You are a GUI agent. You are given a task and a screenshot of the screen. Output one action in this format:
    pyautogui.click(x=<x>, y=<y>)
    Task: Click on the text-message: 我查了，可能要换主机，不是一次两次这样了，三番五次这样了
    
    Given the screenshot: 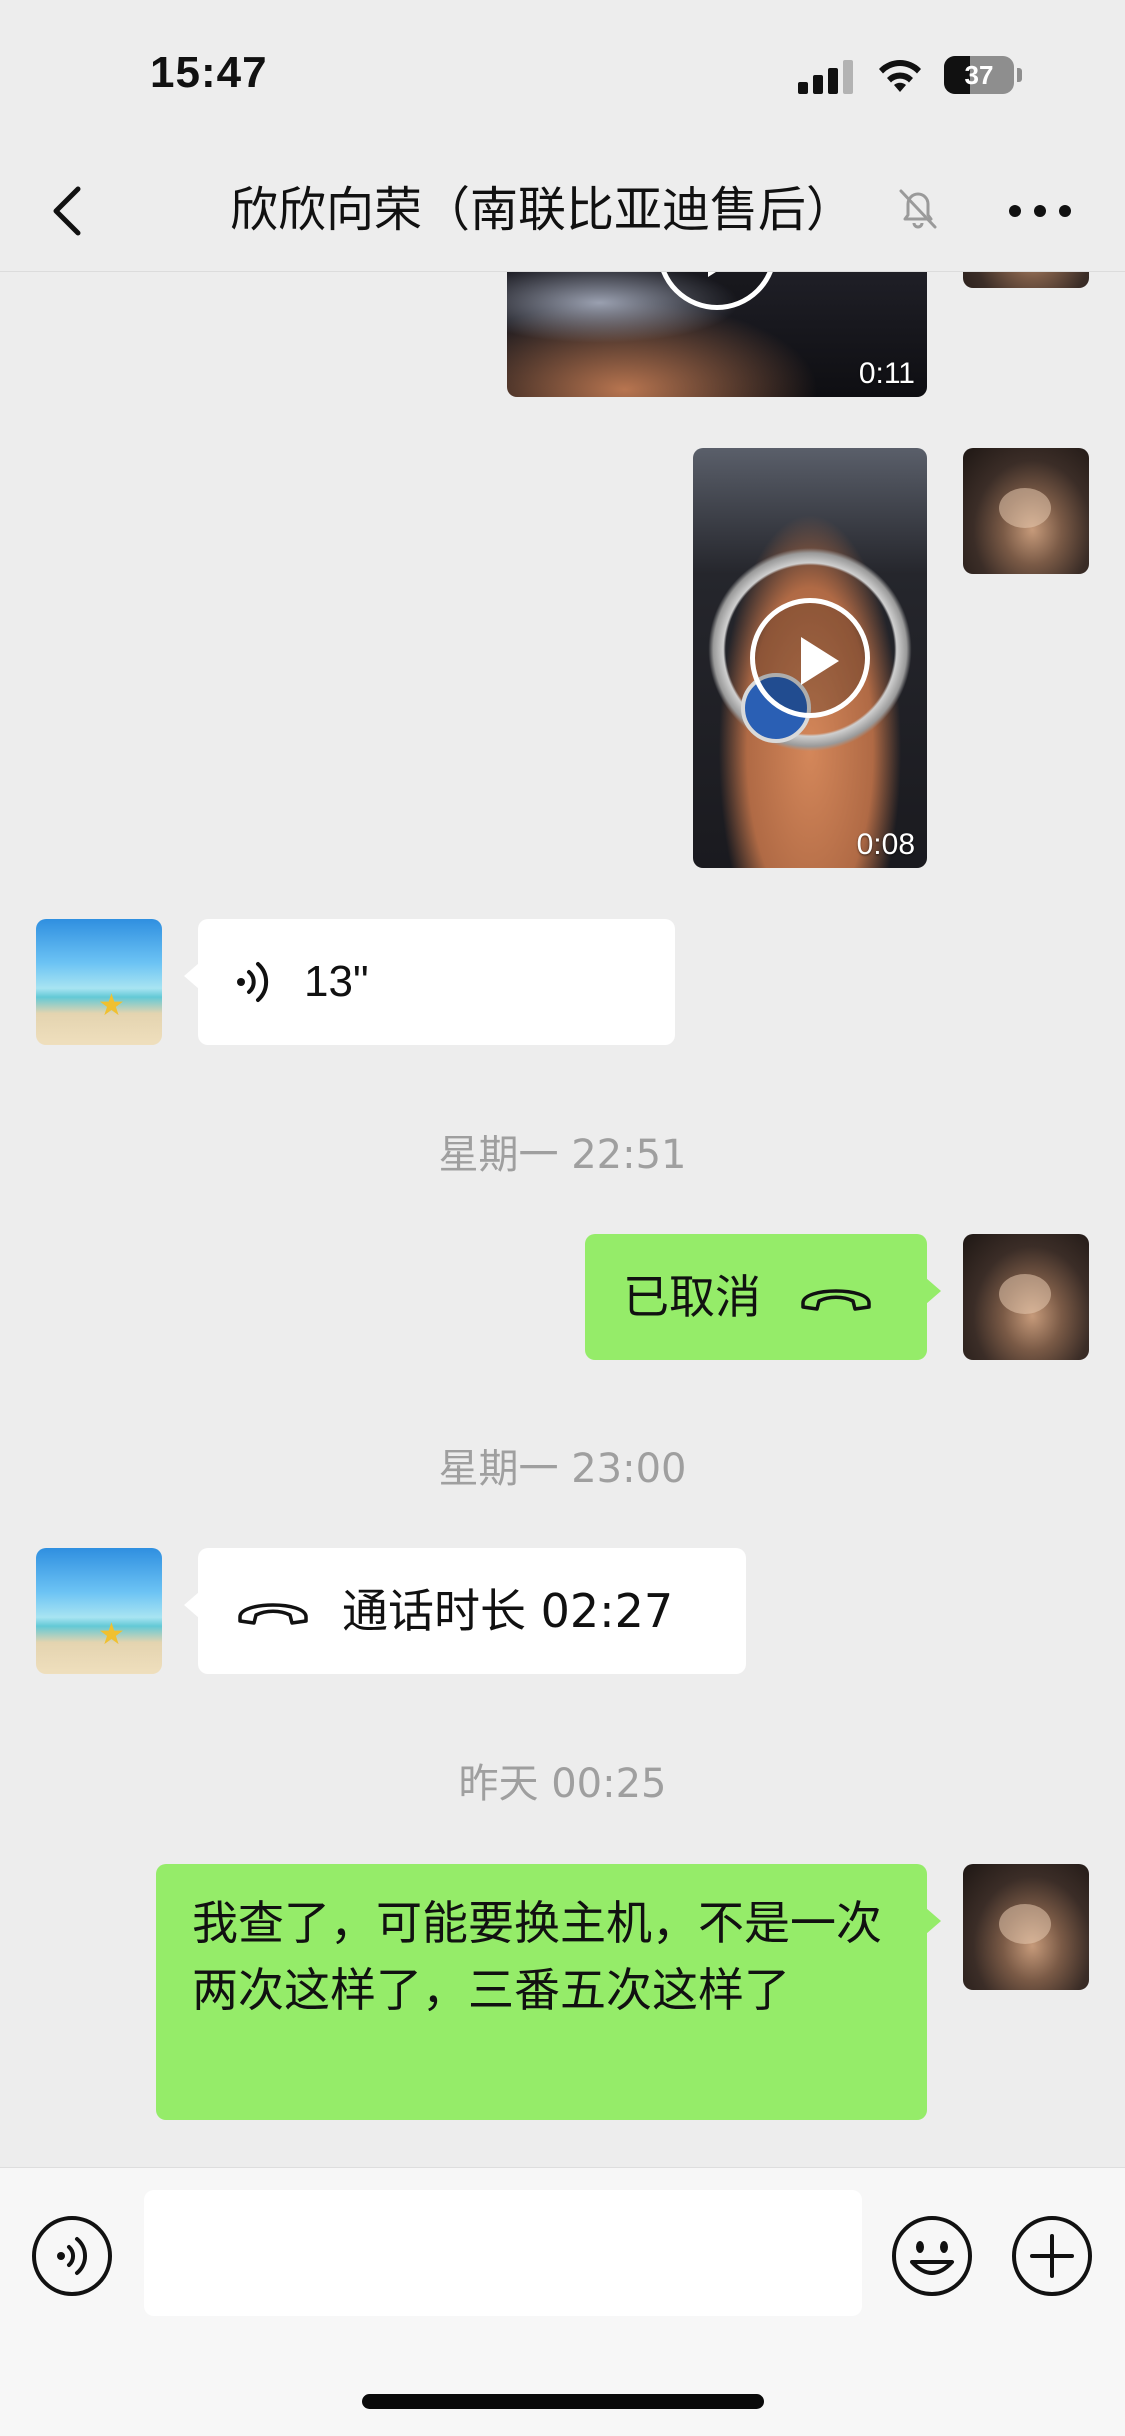 What is the action you would take?
    pyautogui.click(x=548, y=1992)
    